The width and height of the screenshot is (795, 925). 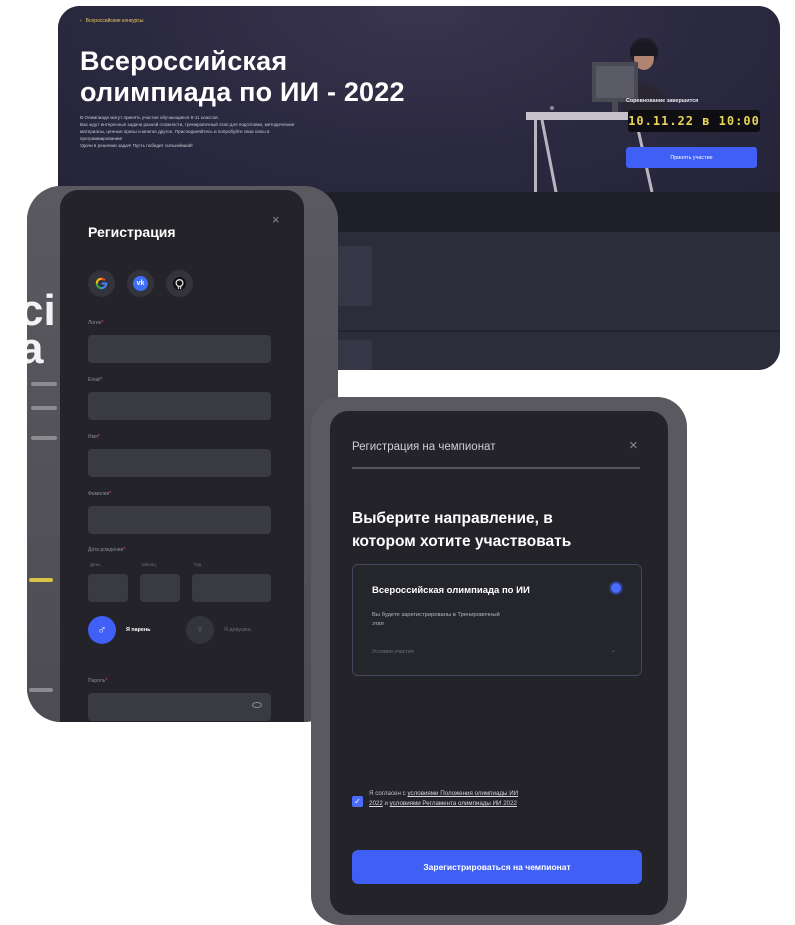 I want to click on surname-label: Фамилия*, so click(x=100, y=494).